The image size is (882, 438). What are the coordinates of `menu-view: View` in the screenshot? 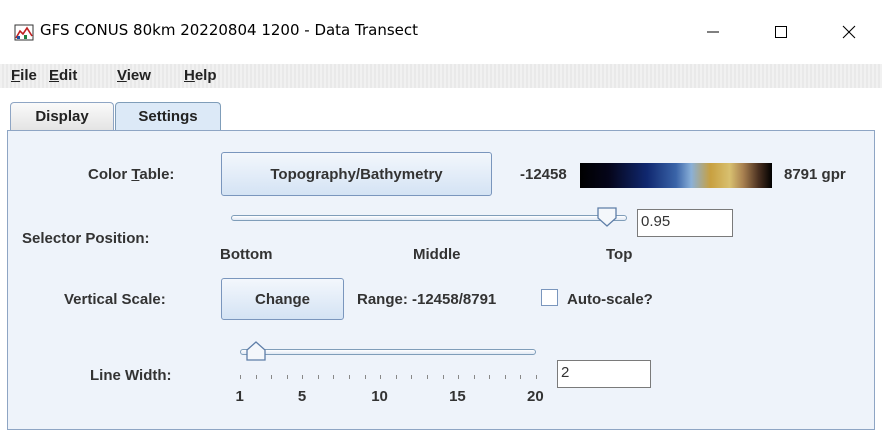 It's located at (134, 75).